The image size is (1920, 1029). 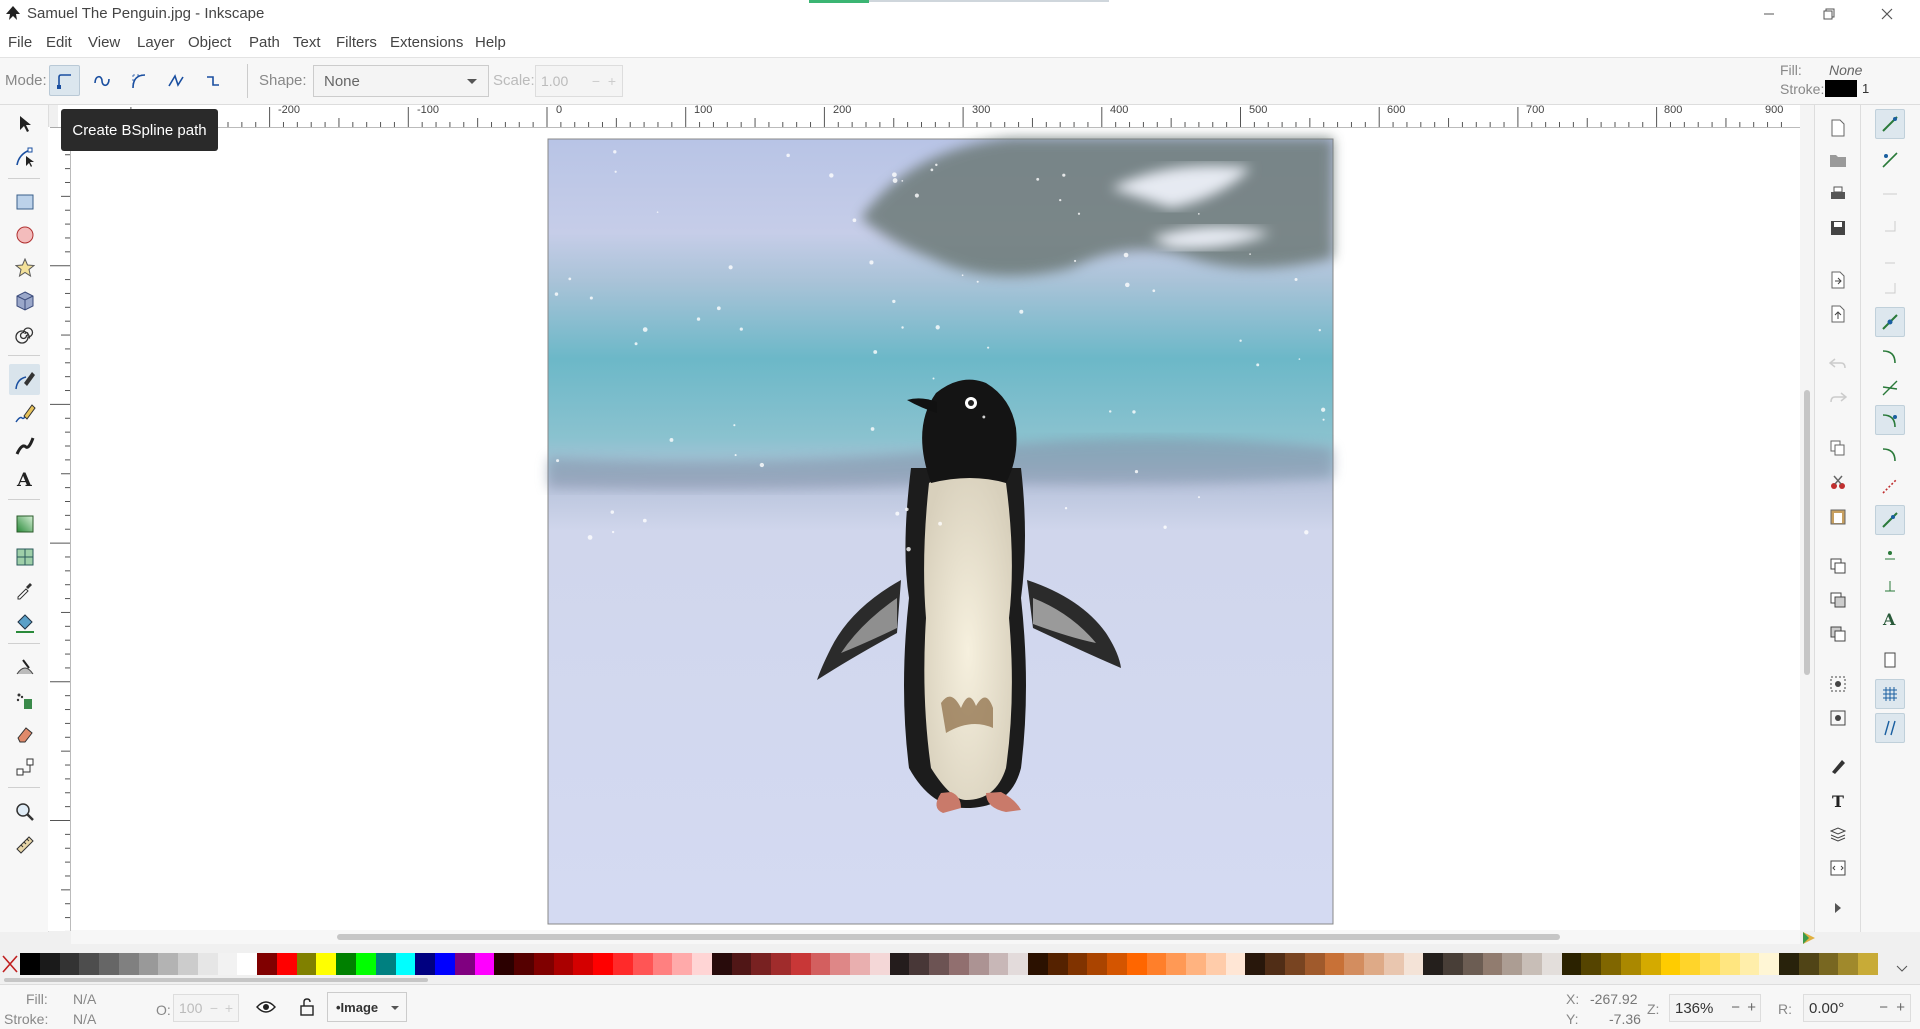 I want to click on toggle-layer-lock-button, so click(x=308, y=1007).